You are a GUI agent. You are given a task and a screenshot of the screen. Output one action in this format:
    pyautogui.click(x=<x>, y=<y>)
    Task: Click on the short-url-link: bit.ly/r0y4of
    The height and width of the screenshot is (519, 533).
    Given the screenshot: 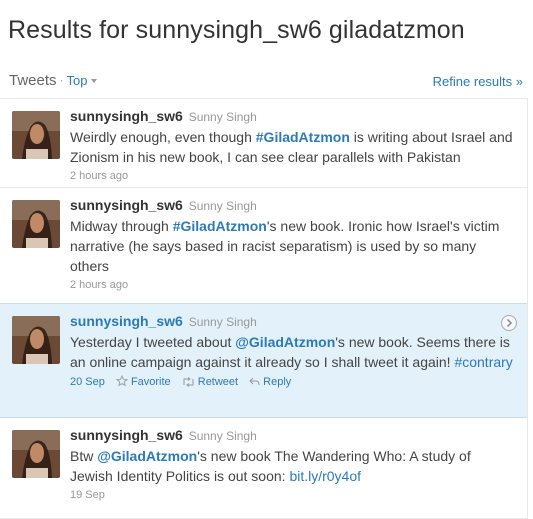 What is the action you would take?
    pyautogui.click(x=325, y=476)
    